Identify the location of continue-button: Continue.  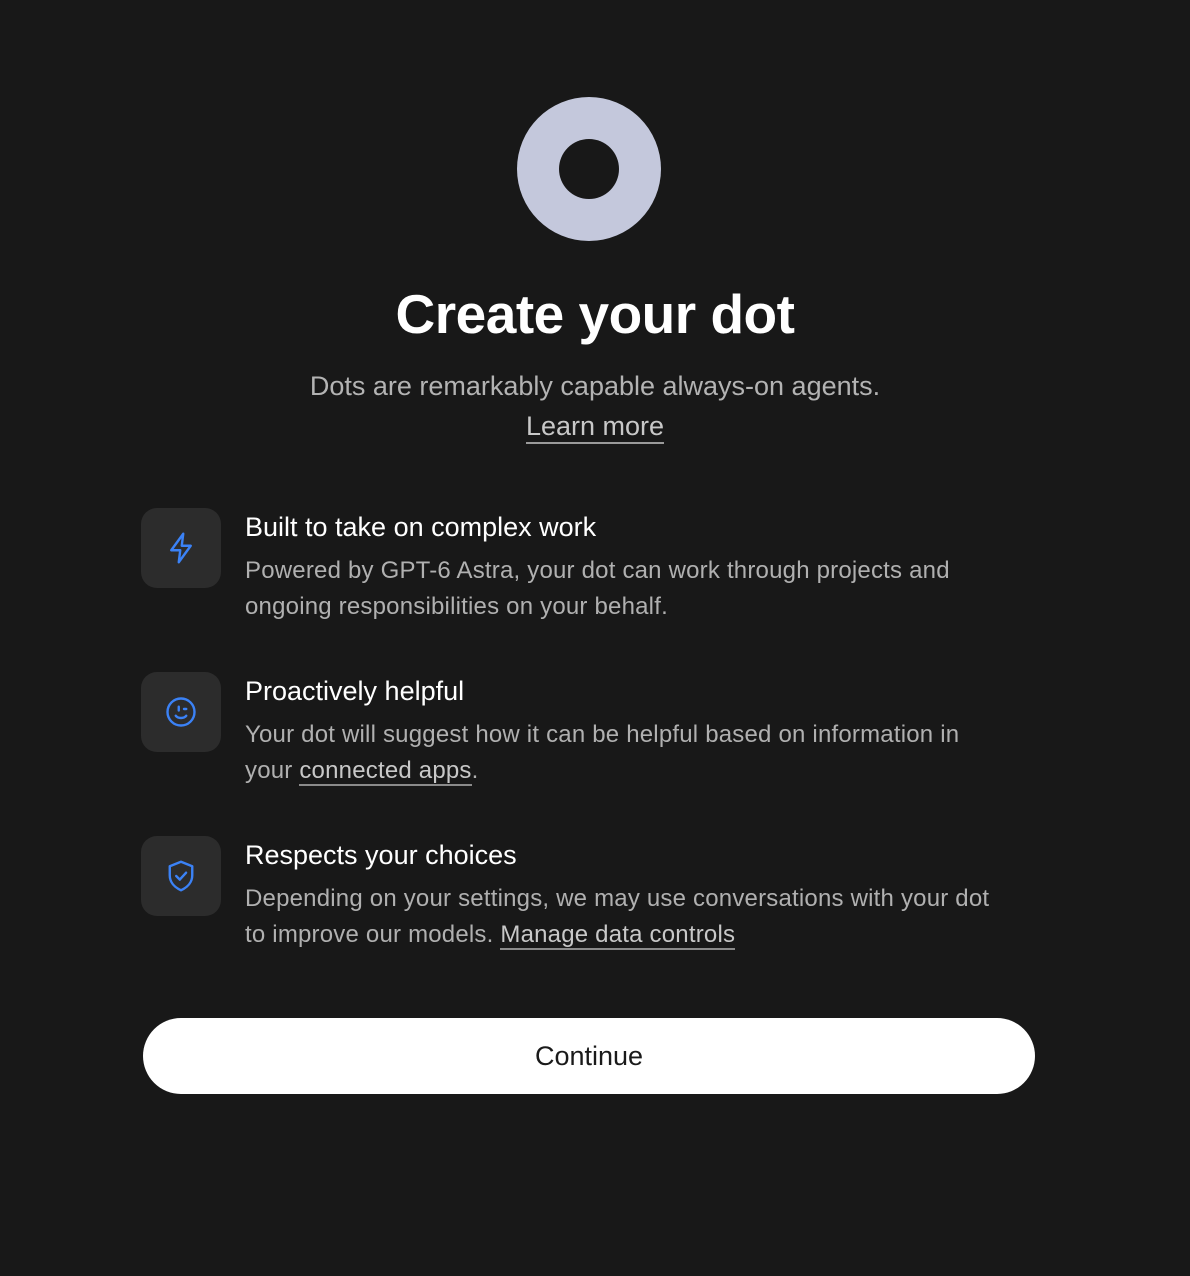
(589, 1056).